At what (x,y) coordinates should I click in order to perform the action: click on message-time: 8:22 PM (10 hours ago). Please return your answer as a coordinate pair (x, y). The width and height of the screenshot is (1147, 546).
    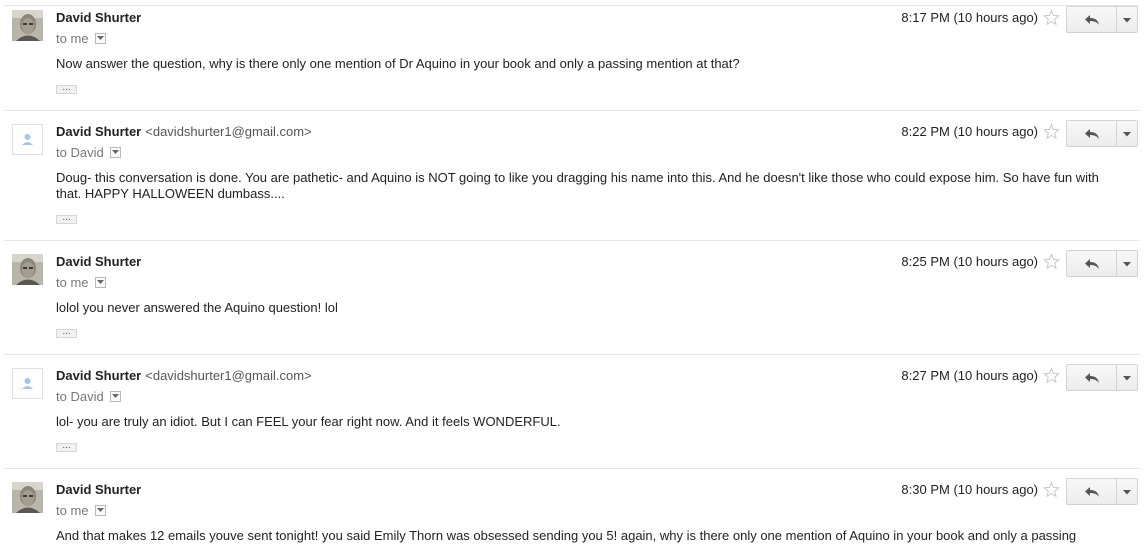
    Looking at the image, I should click on (969, 131).